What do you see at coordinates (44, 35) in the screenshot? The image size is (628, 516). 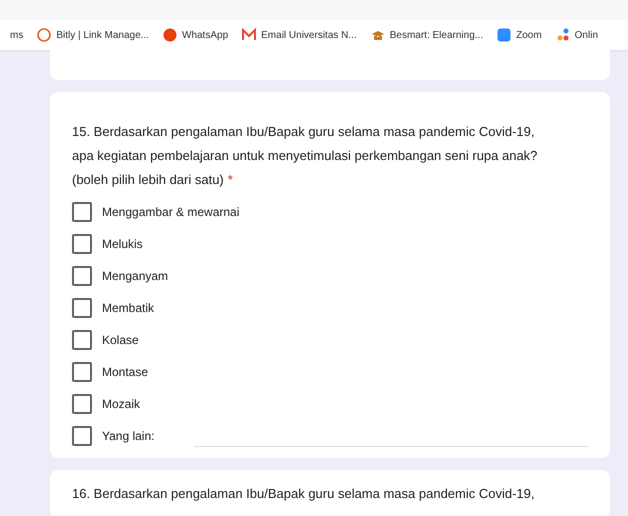 I see `circle-logo-icon` at bounding box center [44, 35].